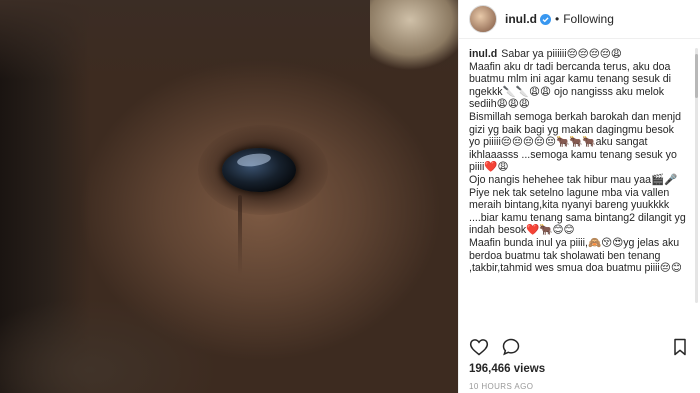 Image resolution: width=700 pixels, height=393 pixels. I want to click on username: inul.d, so click(521, 19).